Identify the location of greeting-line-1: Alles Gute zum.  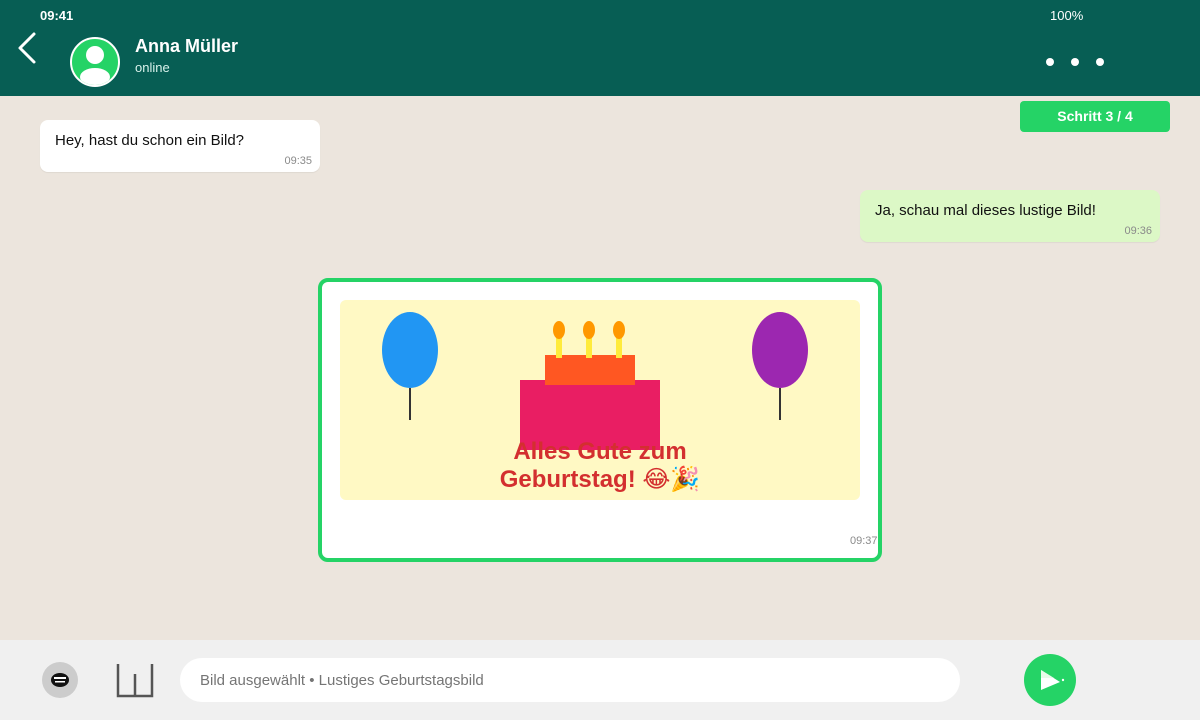
(600, 451).